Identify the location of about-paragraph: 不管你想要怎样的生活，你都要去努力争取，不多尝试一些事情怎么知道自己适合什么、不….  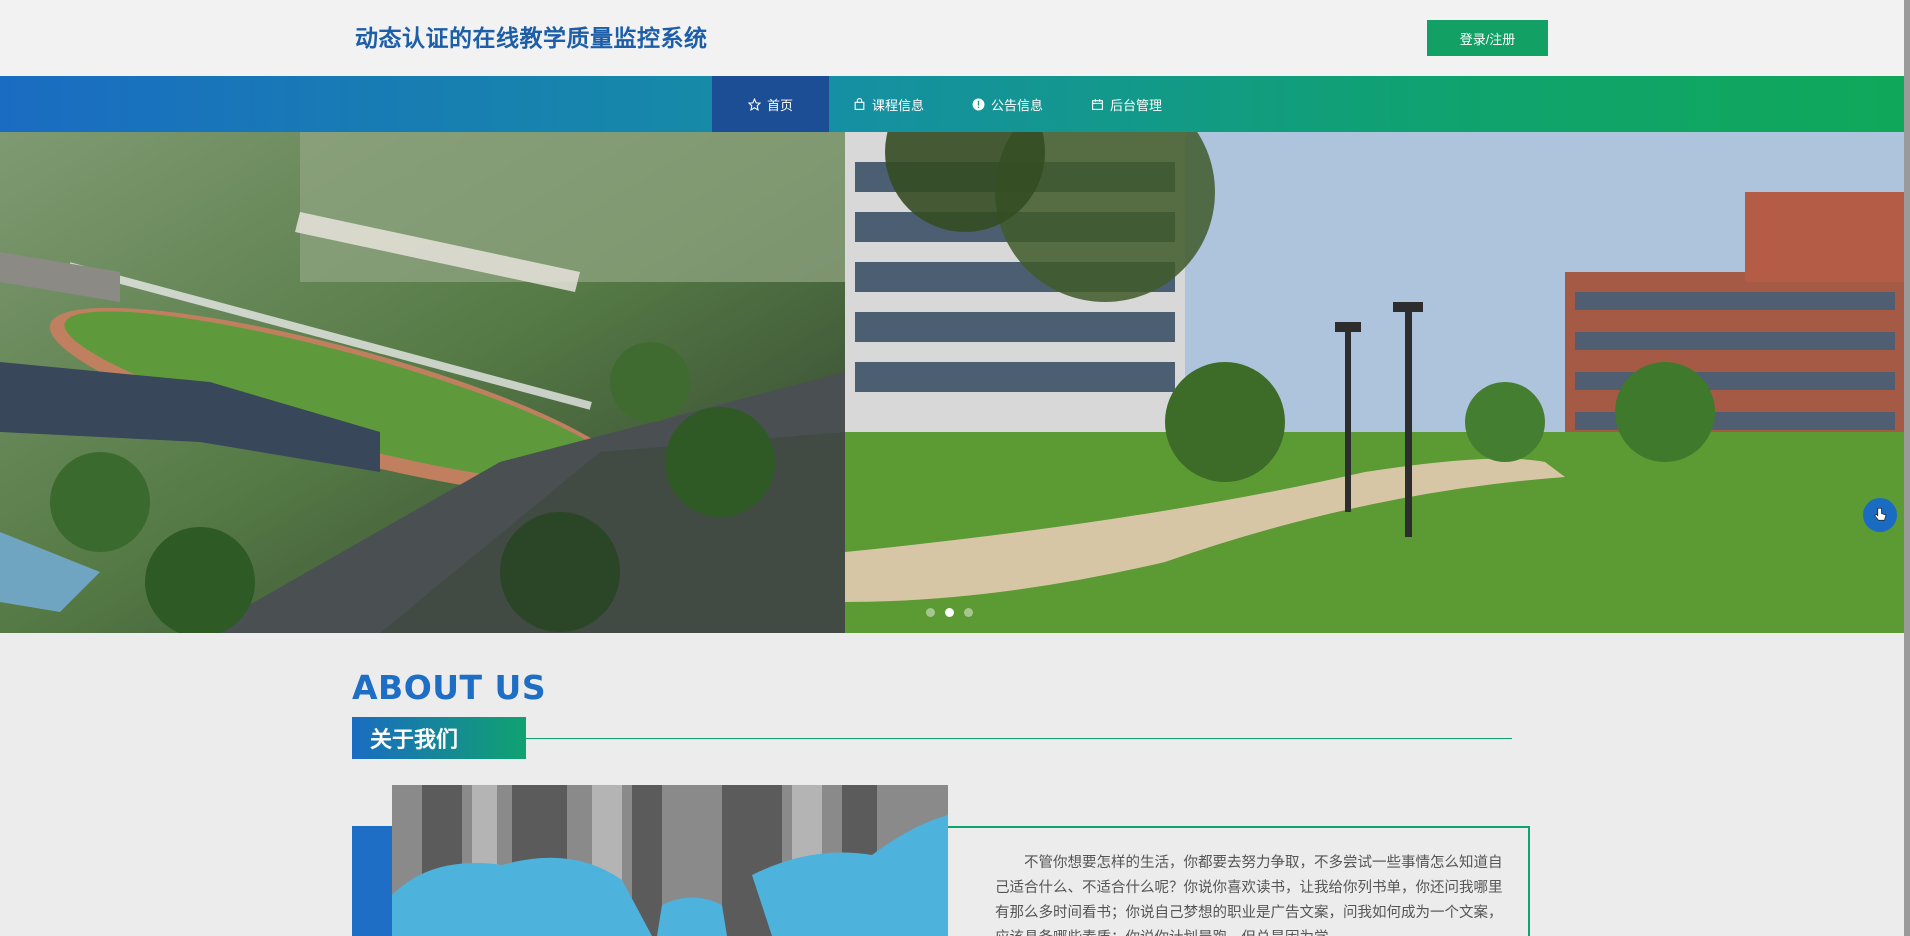
(1249, 895).